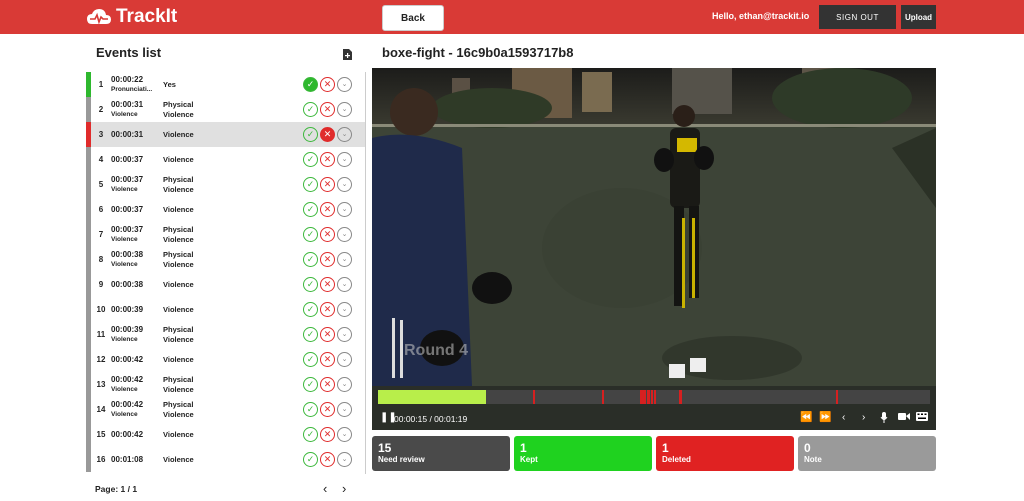  I want to click on event-row: 12 00:00:42 Violence ✓ ✕ ⌄, so click(225, 359).